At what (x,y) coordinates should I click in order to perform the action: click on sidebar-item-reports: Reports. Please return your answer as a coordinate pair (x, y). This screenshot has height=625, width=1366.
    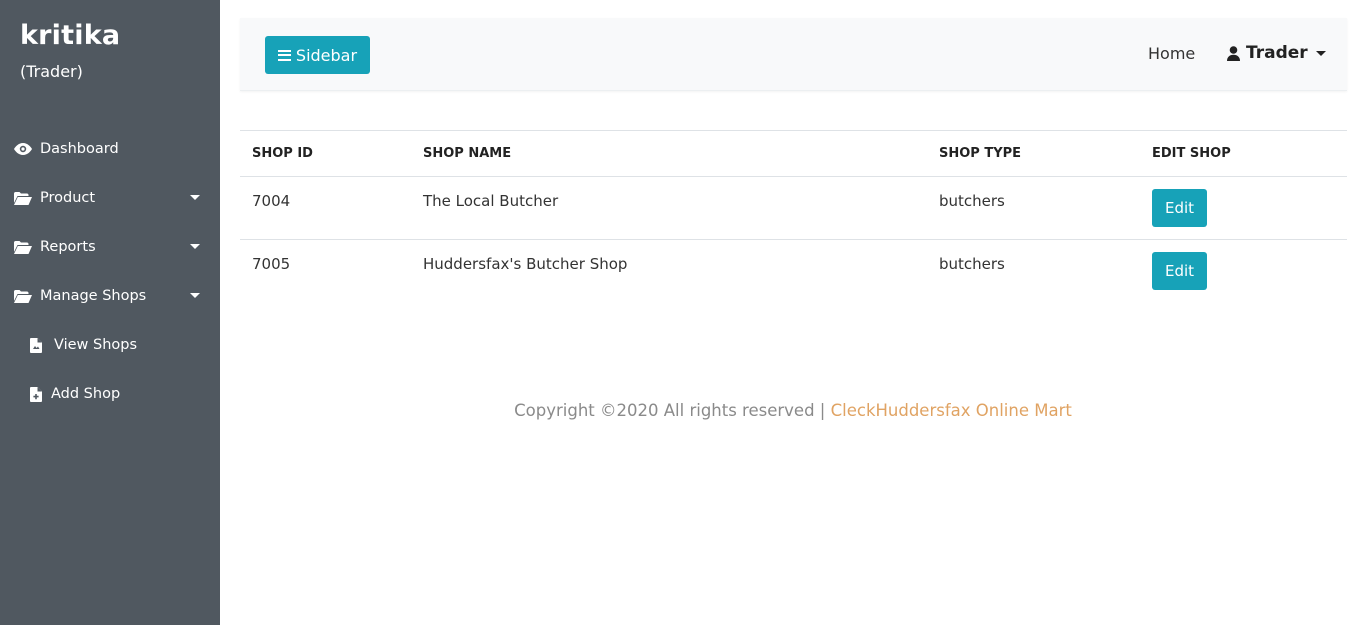
    Looking at the image, I should click on (110, 247).